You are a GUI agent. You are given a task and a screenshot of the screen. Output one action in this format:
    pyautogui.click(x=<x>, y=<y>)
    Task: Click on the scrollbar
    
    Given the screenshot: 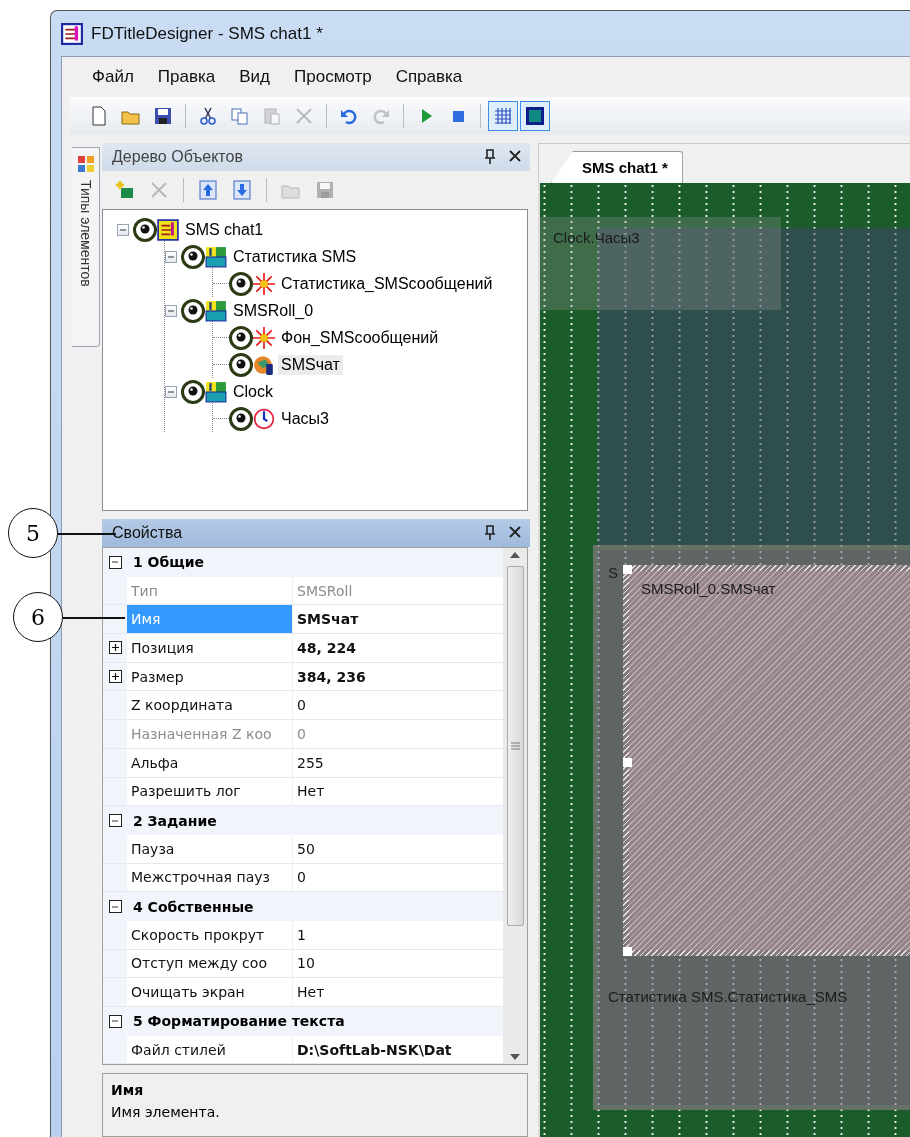 What is the action you would take?
    pyautogui.click(x=515, y=806)
    